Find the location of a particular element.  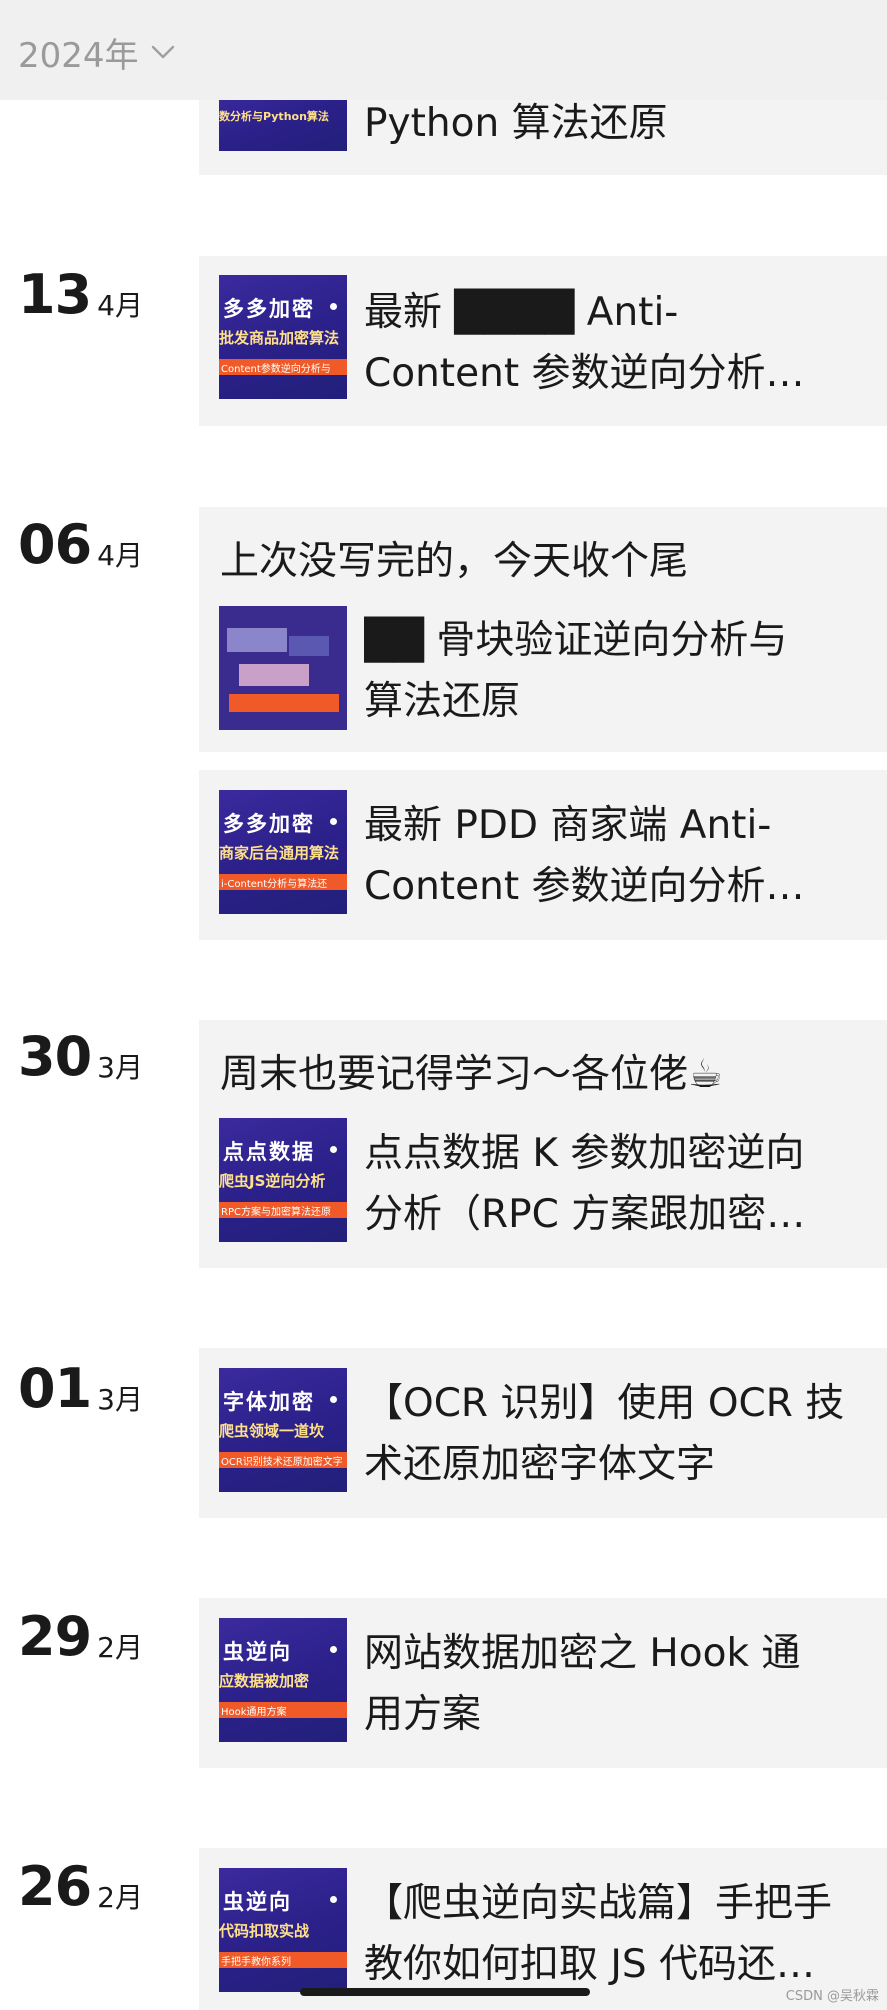

watermark: CSDN @吴秋霖 is located at coordinates (832, 1996).